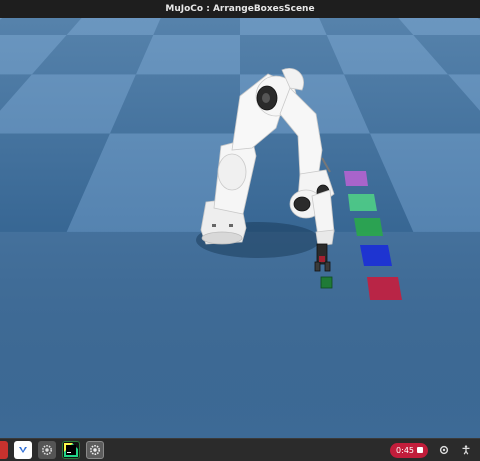  I want to click on accessibility-icon, so click(466, 450).